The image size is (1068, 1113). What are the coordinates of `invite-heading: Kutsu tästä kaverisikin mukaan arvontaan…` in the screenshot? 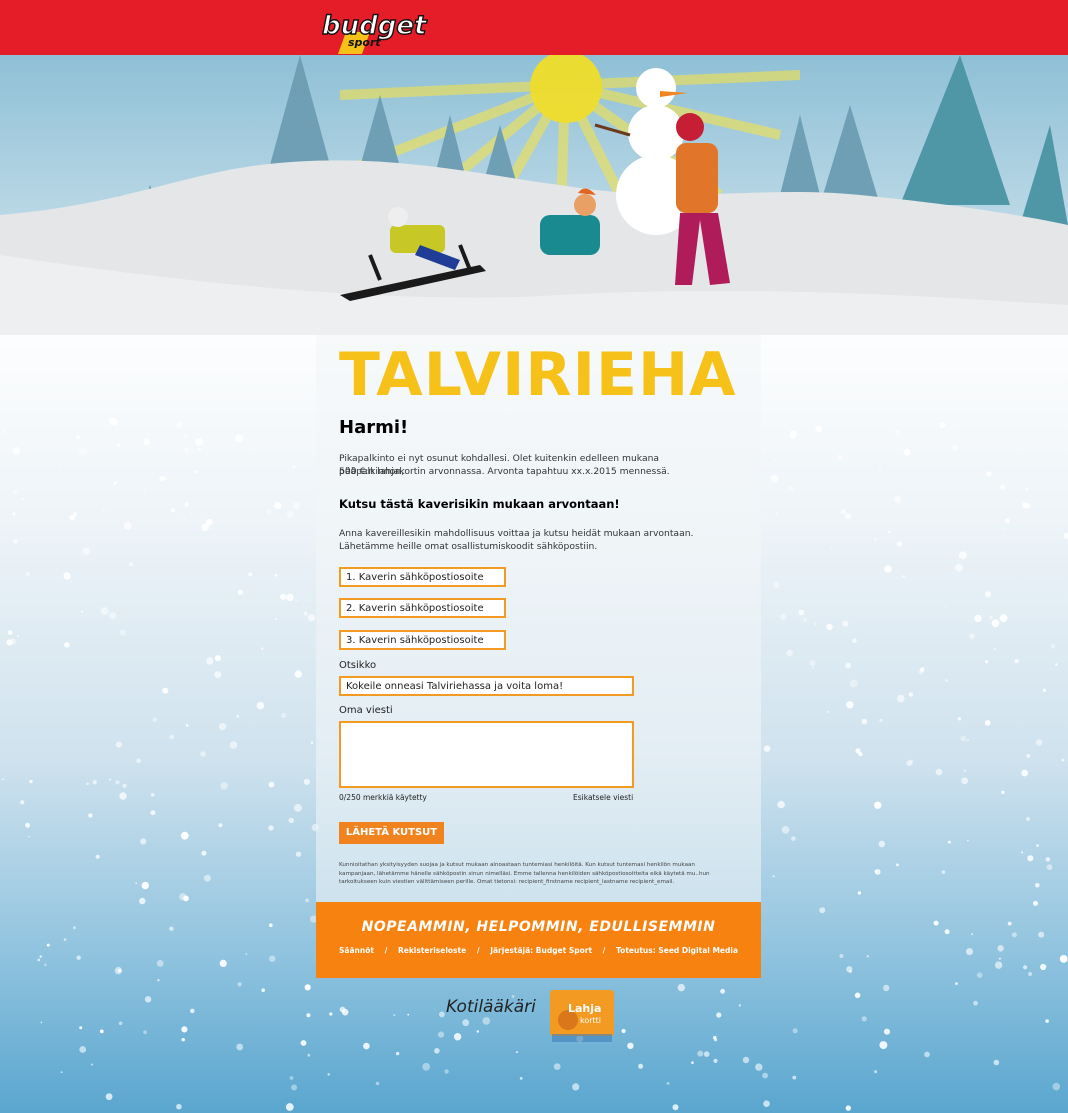 It's located at (479, 504).